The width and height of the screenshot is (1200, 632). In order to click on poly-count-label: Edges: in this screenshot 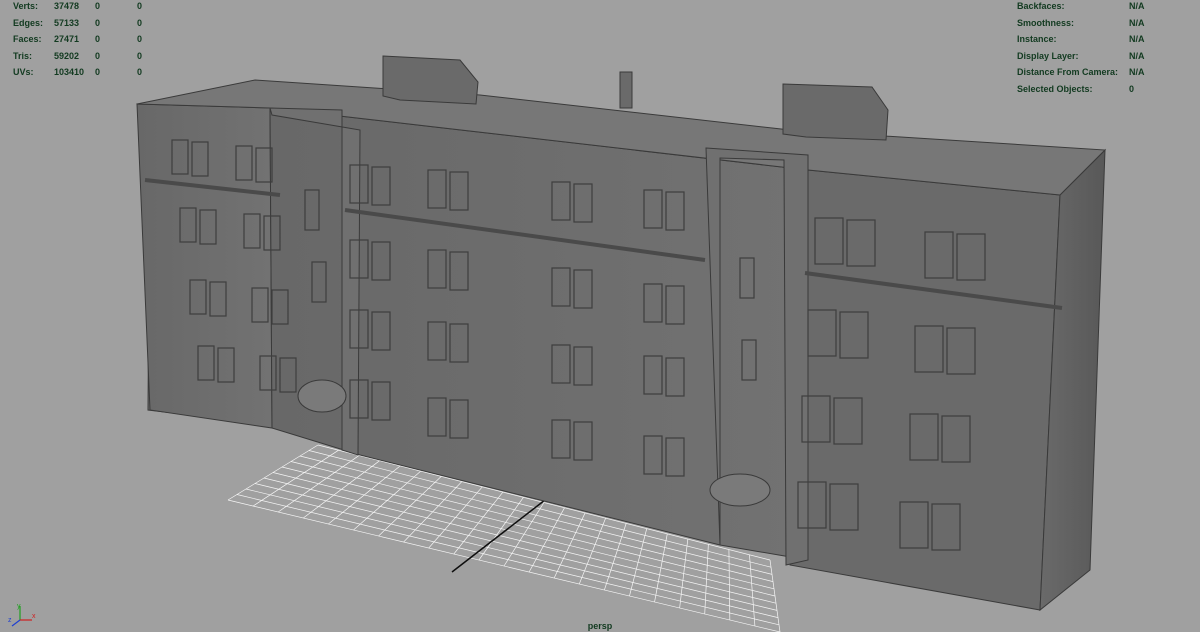, I will do `click(28, 22)`.